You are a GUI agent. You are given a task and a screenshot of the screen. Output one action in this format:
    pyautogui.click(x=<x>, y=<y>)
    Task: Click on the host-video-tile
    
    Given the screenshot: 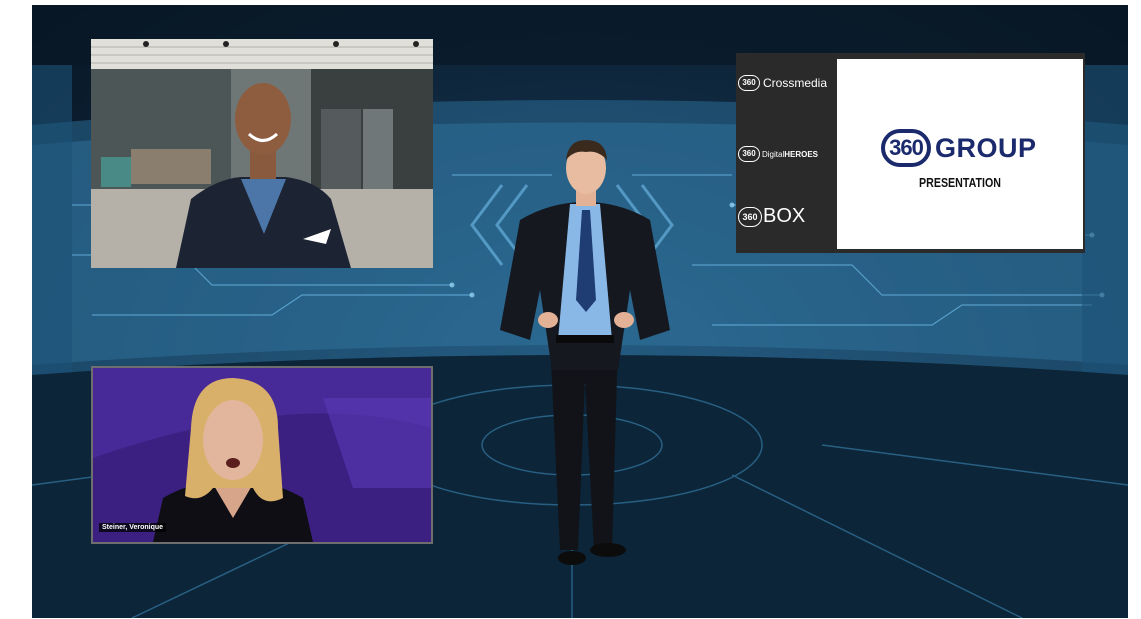 What is the action you would take?
    pyautogui.click(x=262, y=153)
    